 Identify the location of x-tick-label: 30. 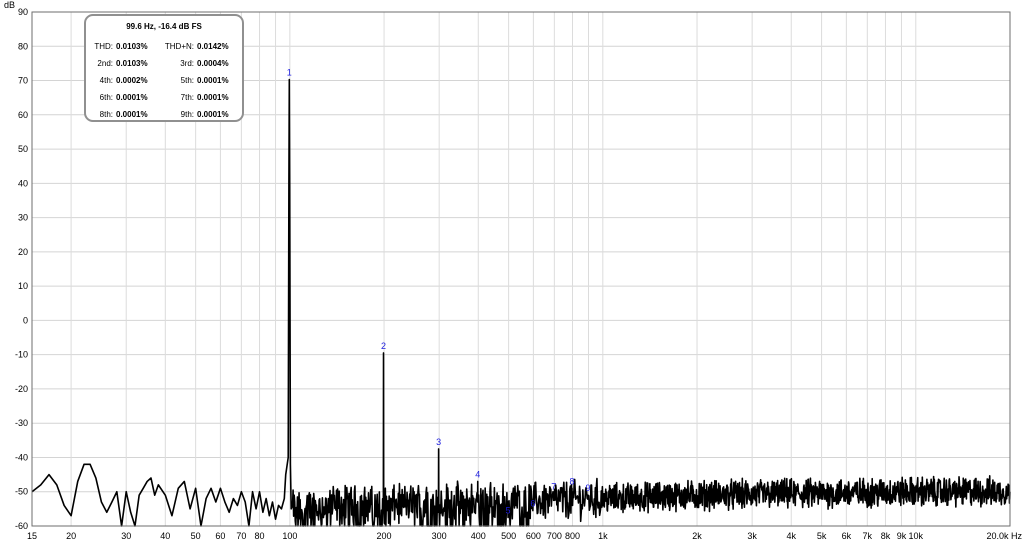
(126, 536).